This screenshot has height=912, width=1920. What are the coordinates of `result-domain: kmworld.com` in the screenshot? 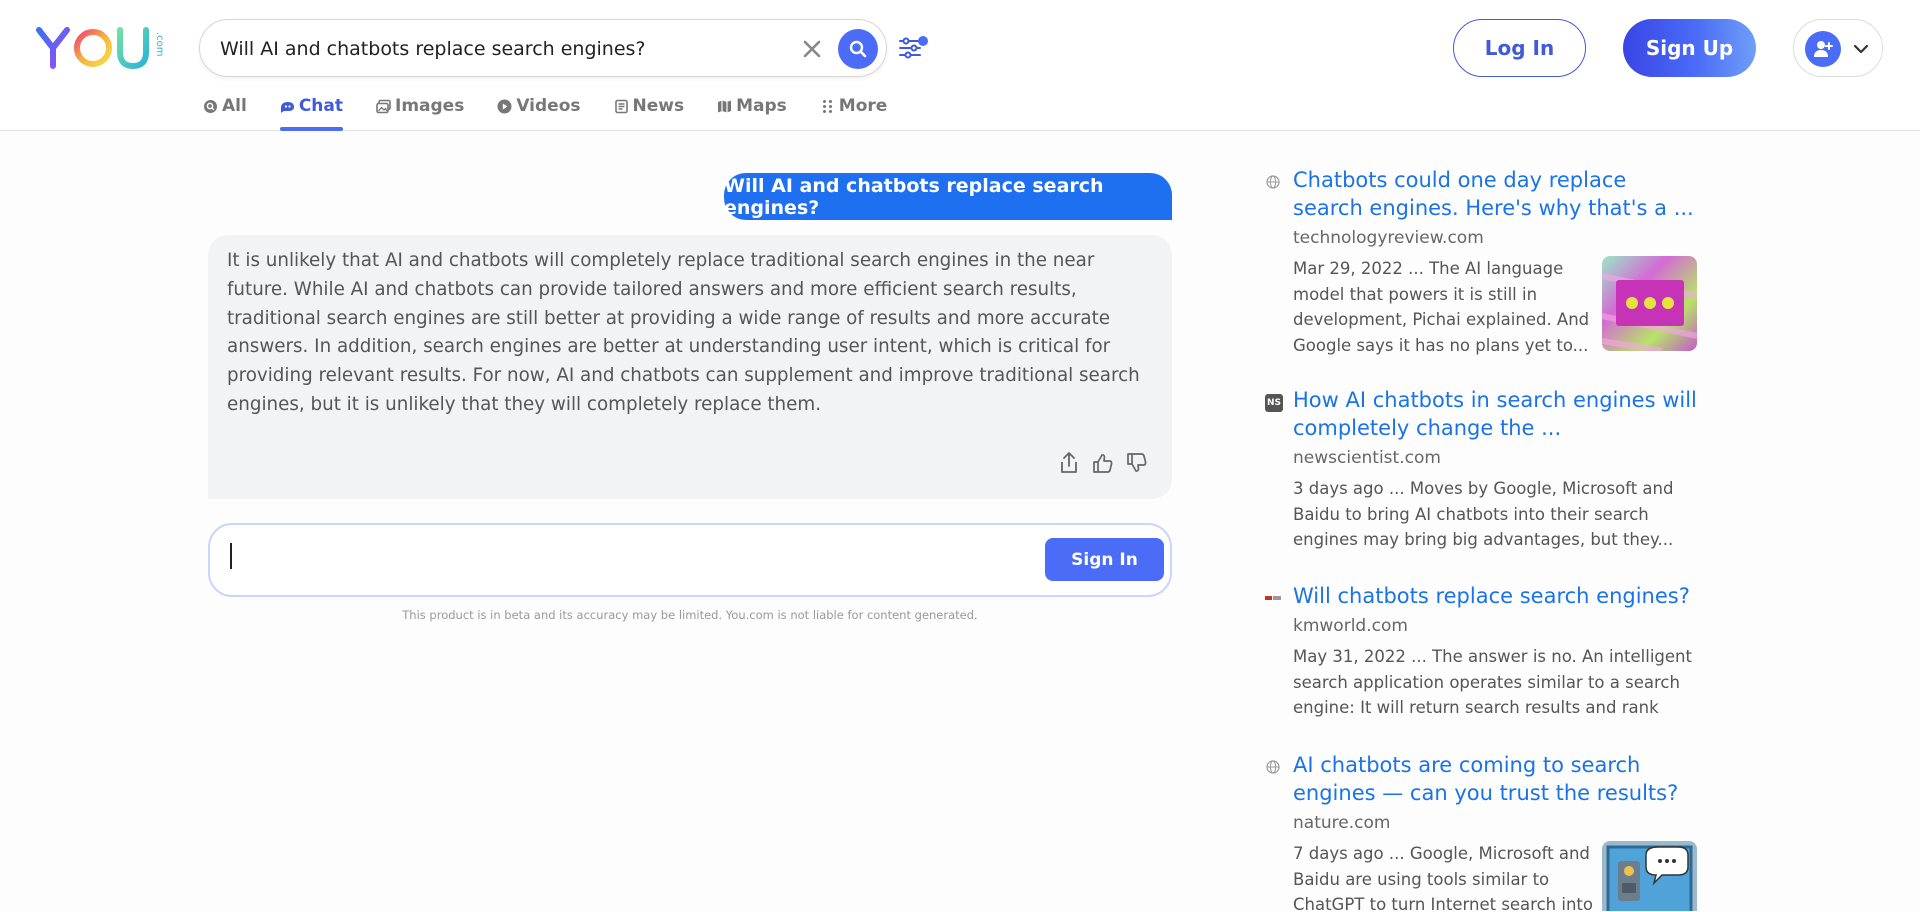 It's located at (1350, 626).